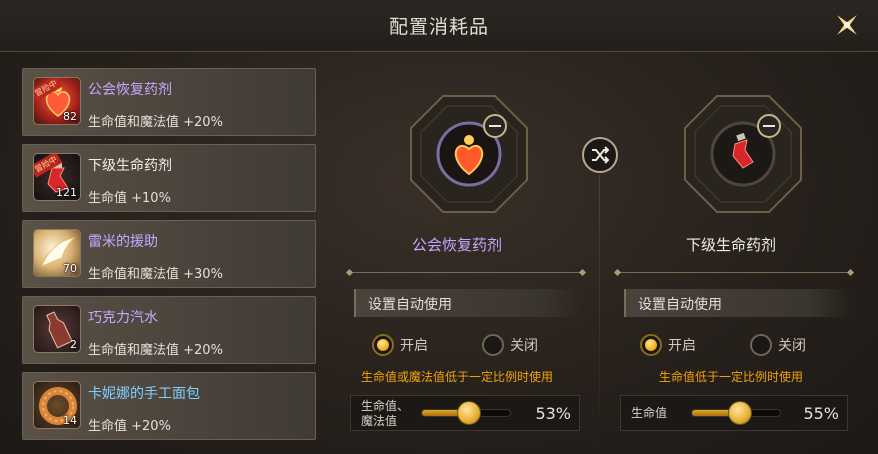 This screenshot has width=878, height=454. What do you see at coordinates (169, 406) in the screenshot?
I see `list-item: 14 卡妮娜的手工面包 生命值 +20%` at bounding box center [169, 406].